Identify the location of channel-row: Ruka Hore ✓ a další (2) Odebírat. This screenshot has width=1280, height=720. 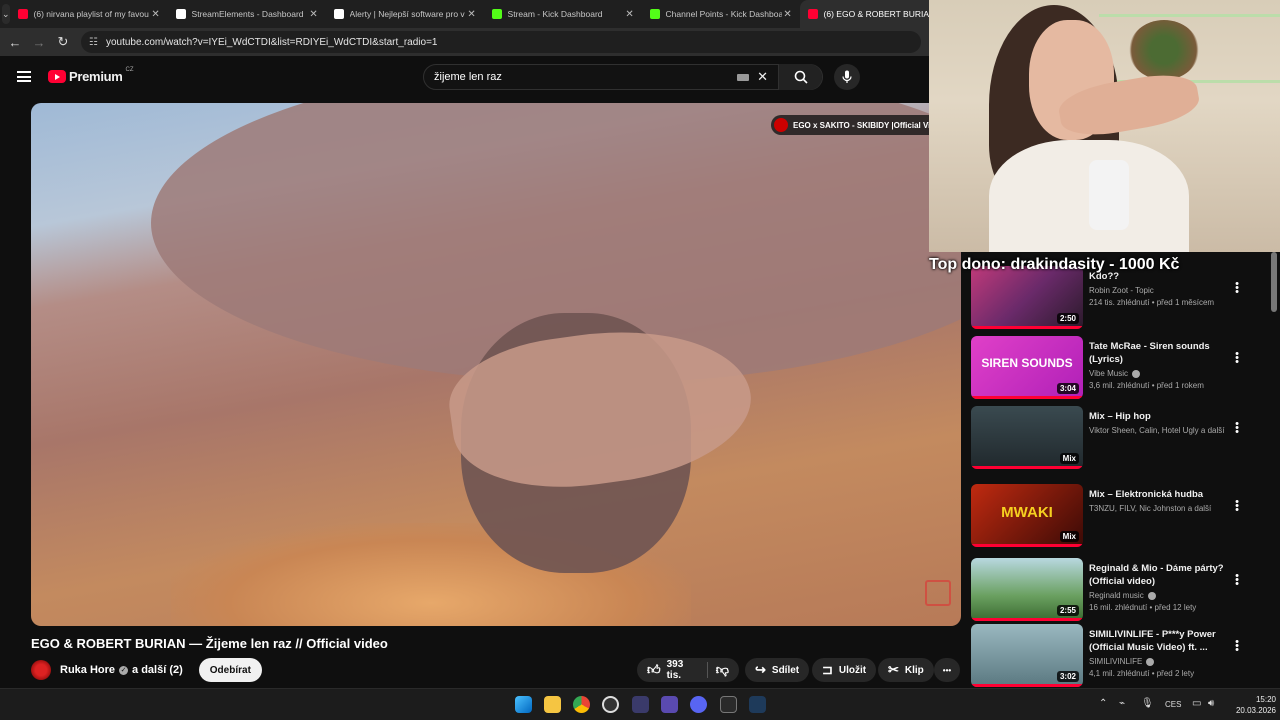
(146, 670).